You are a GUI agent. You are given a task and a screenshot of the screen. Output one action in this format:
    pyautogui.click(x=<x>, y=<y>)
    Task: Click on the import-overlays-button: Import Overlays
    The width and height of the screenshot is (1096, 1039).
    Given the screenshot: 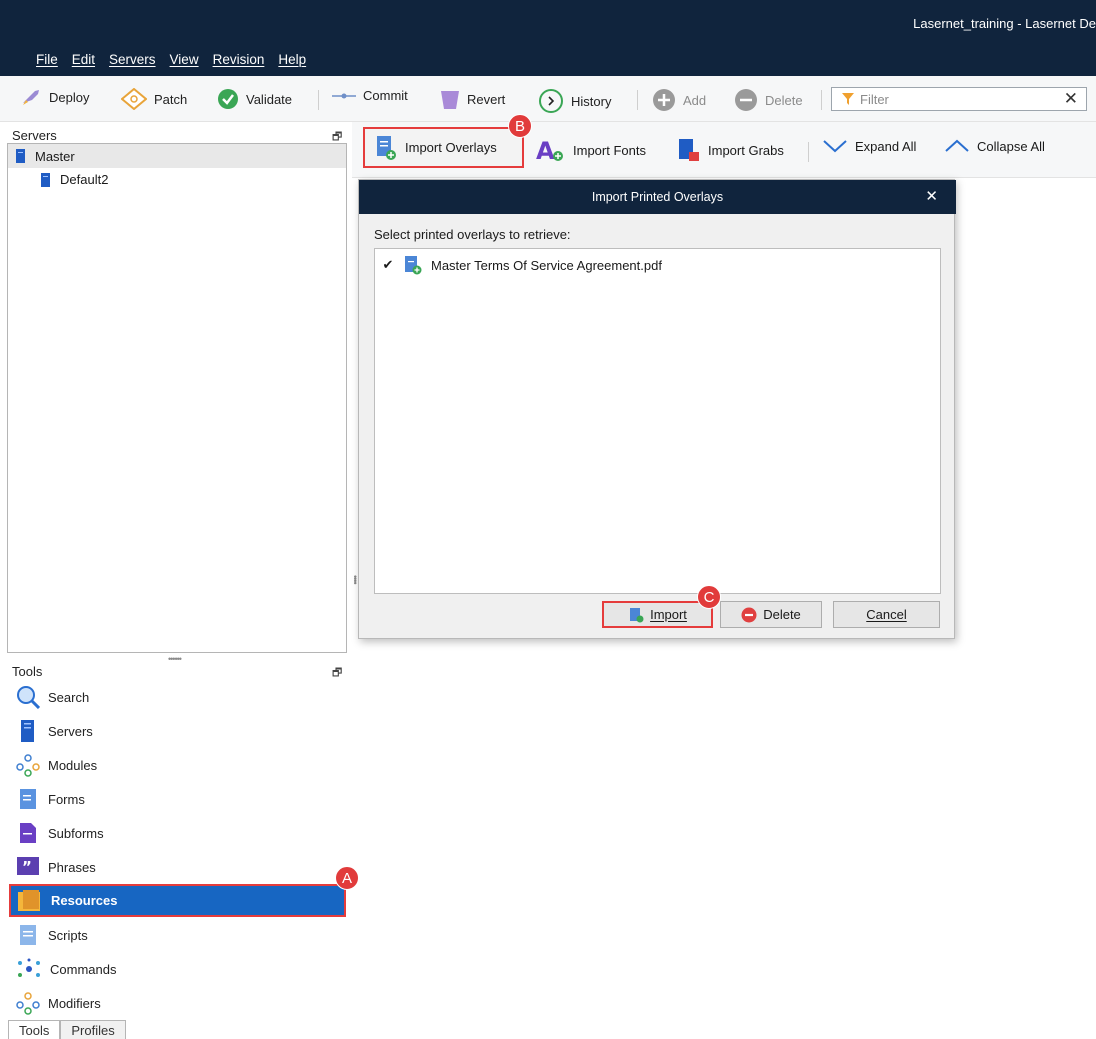 What is the action you would take?
    pyautogui.click(x=443, y=147)
    